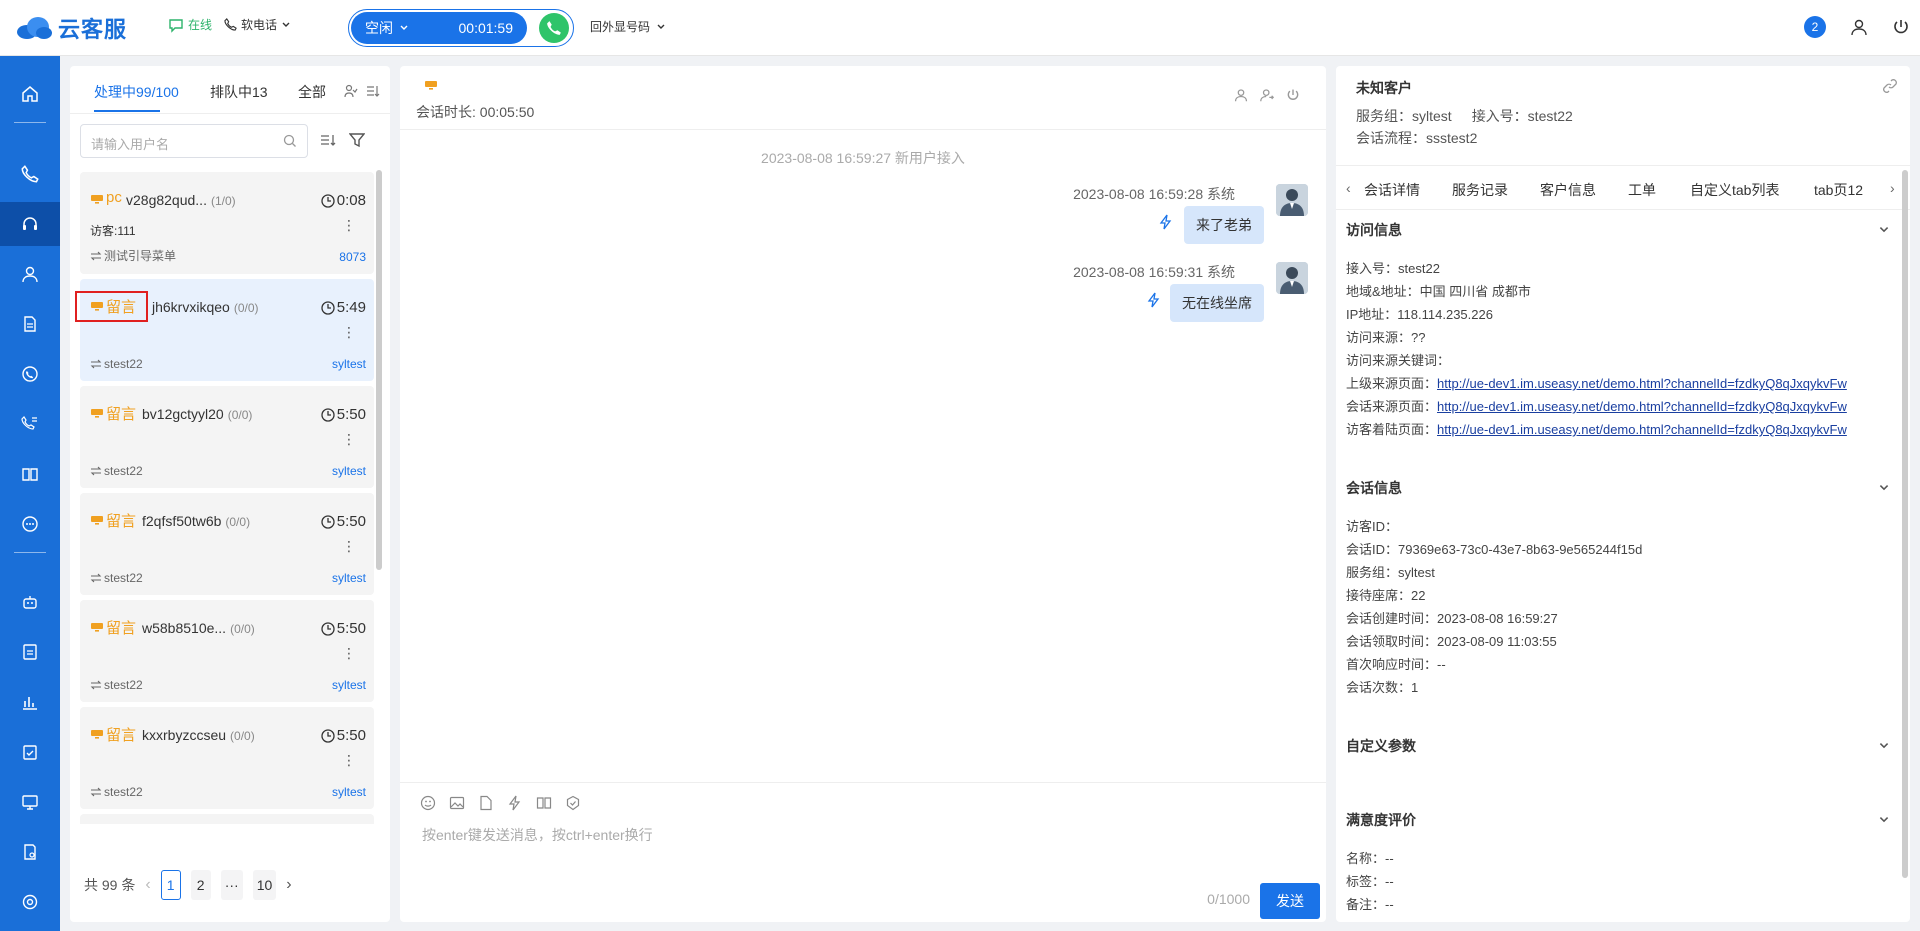 The image size is (1920, 931). What do you see at coordinates (1374, 488) in the screenshot?
I see `section-title-session: 会话信息` at bounding box center [1374, 488].